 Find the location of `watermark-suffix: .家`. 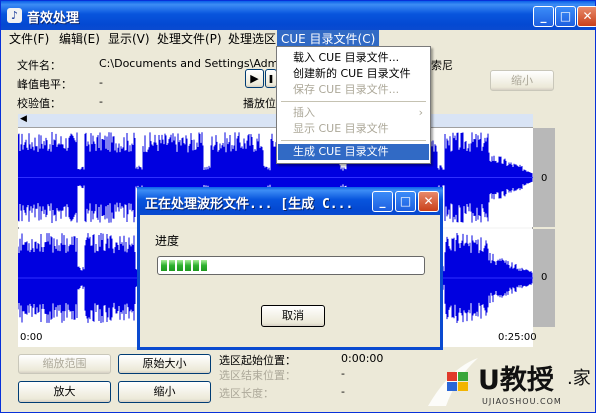

watermark-suffix: .家 is located at coordinates (579, 378).